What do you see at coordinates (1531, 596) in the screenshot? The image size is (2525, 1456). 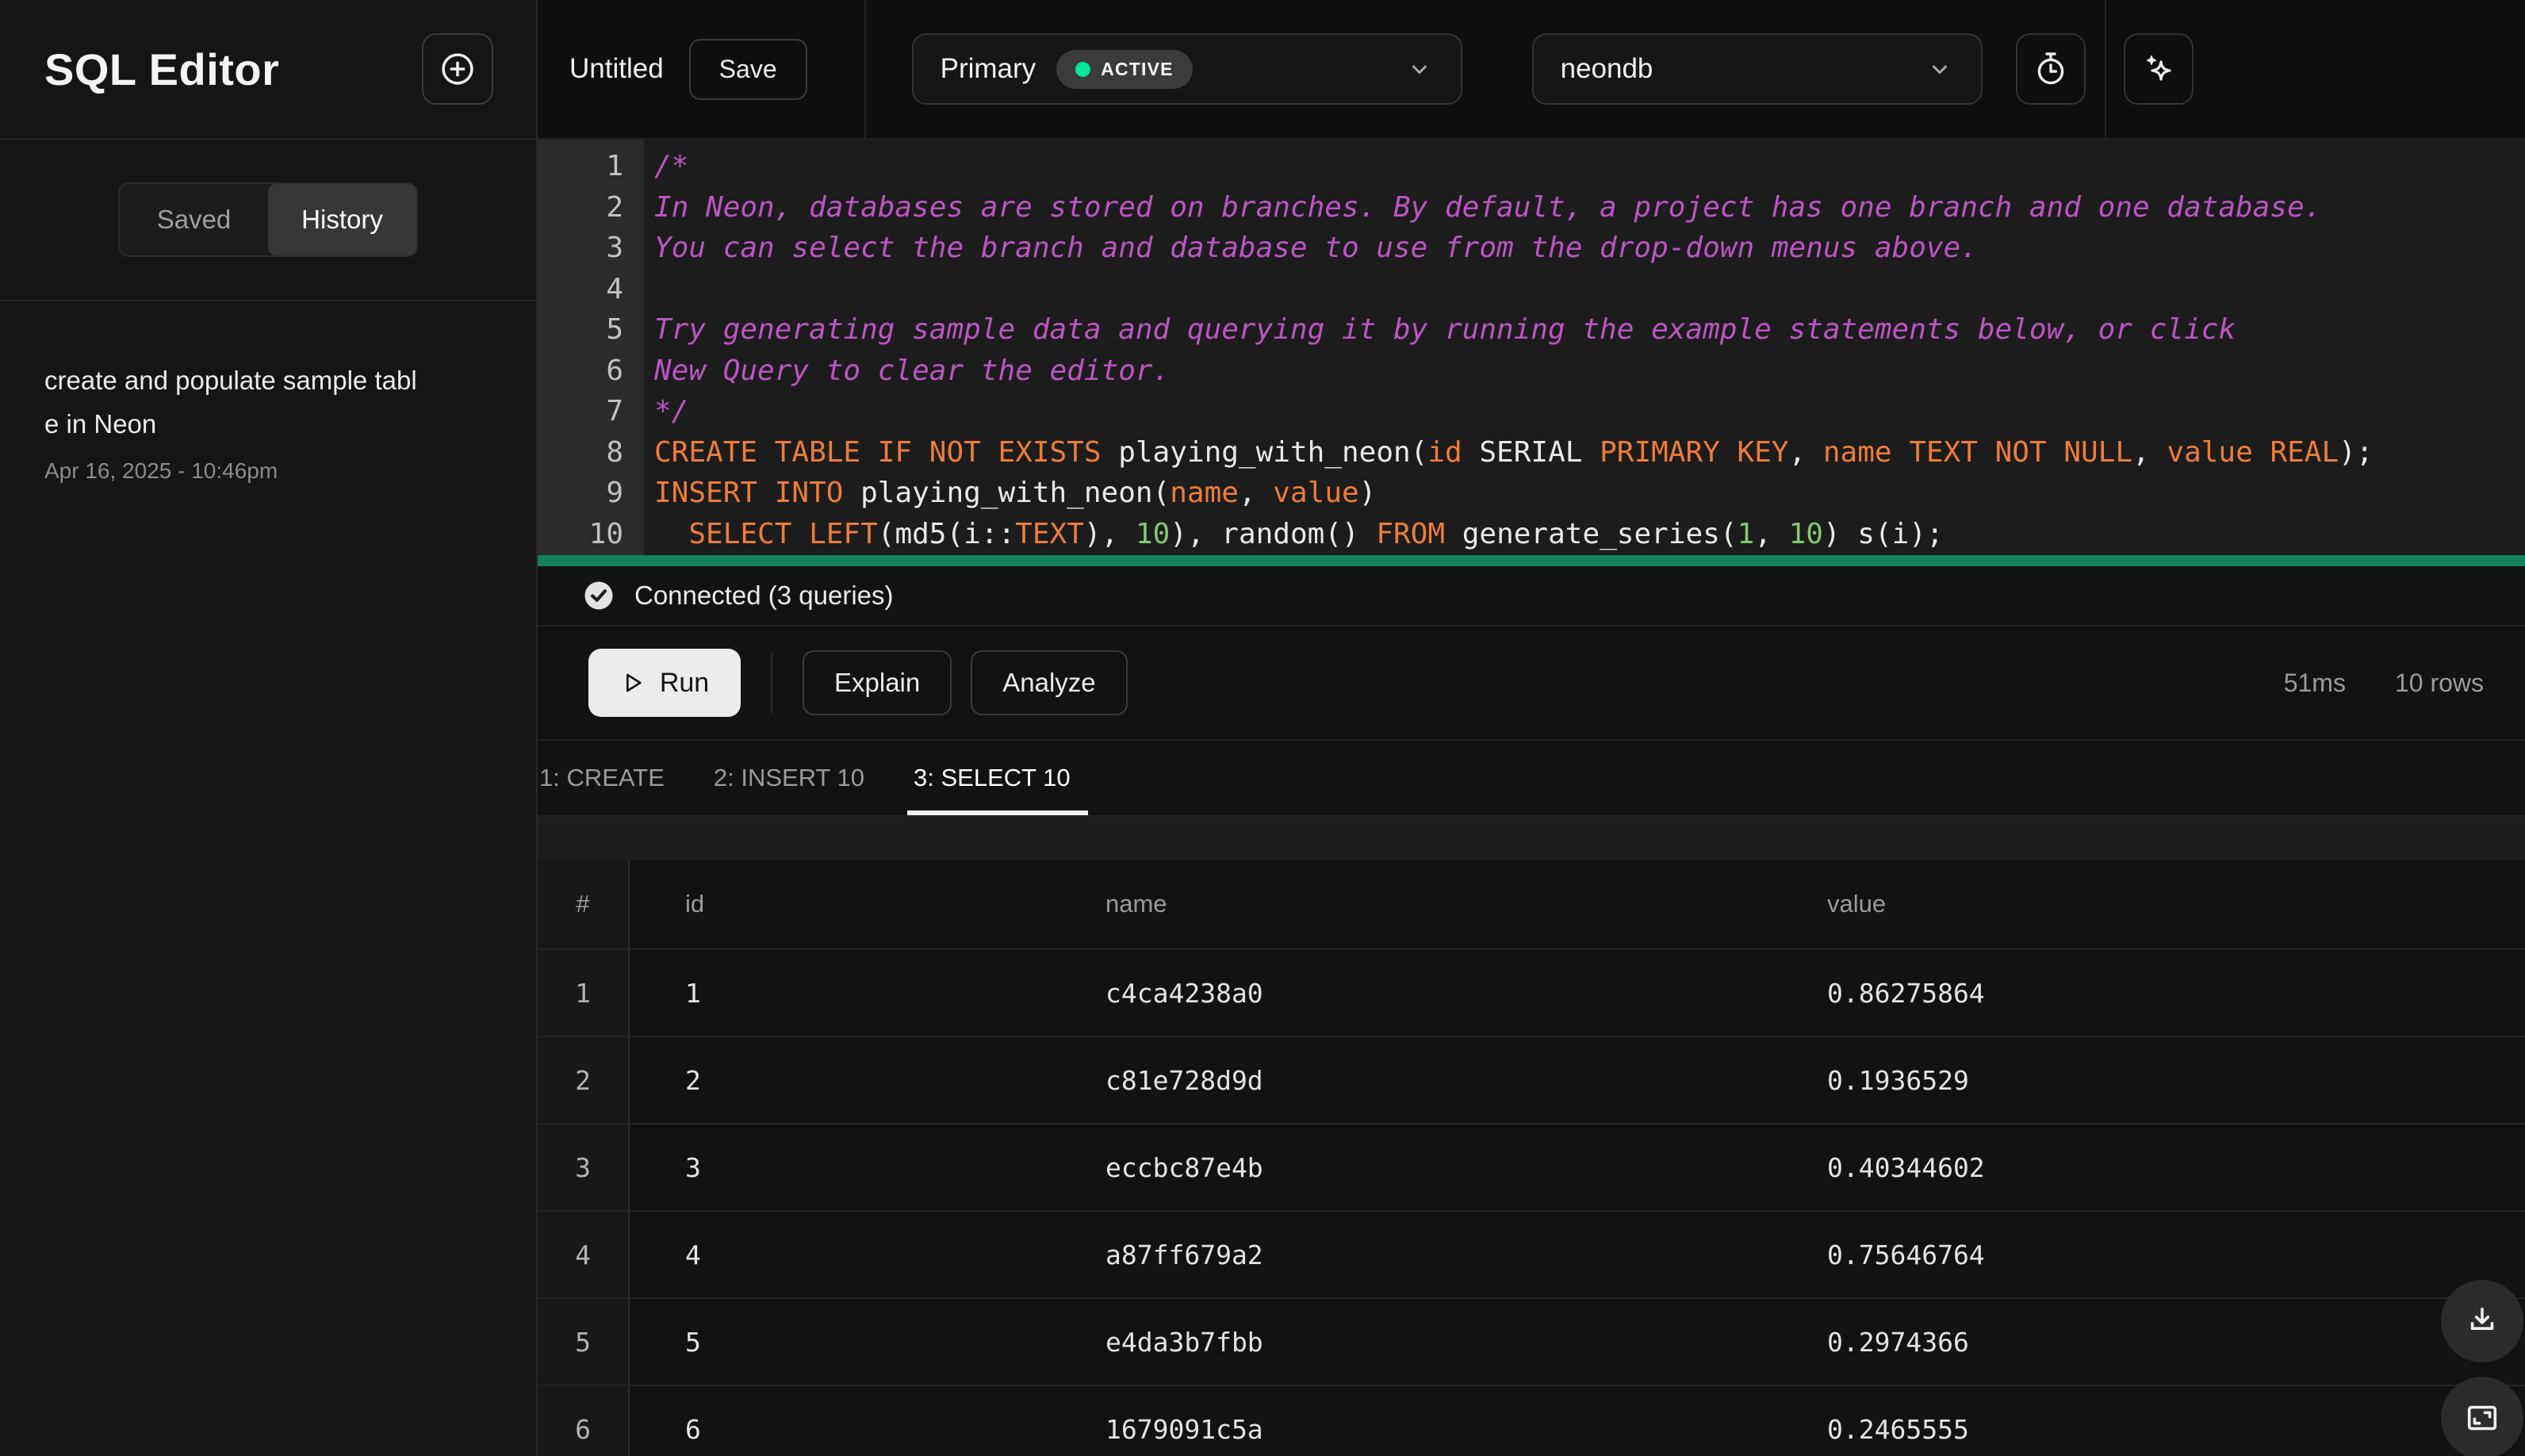 I see `connection-status-row: Connected (3 queries)` at bounding box center [1531, 596].